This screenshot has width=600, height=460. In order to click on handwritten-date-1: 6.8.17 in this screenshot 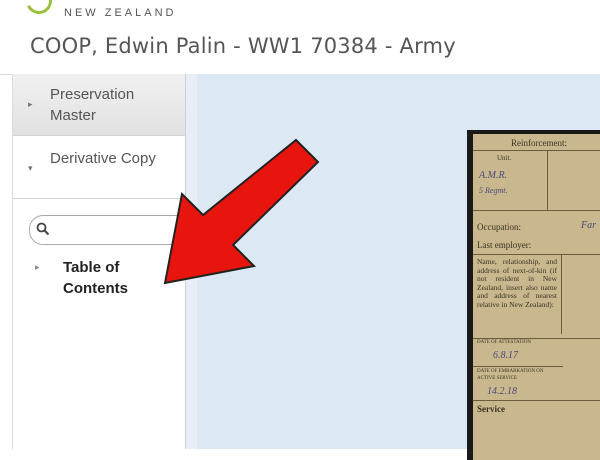, I will do `click(505, 355)`.